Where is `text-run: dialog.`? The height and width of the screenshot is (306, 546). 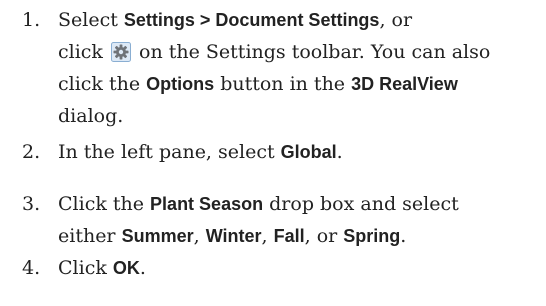 text-run: dialog. is located at coordinates (91, 116).